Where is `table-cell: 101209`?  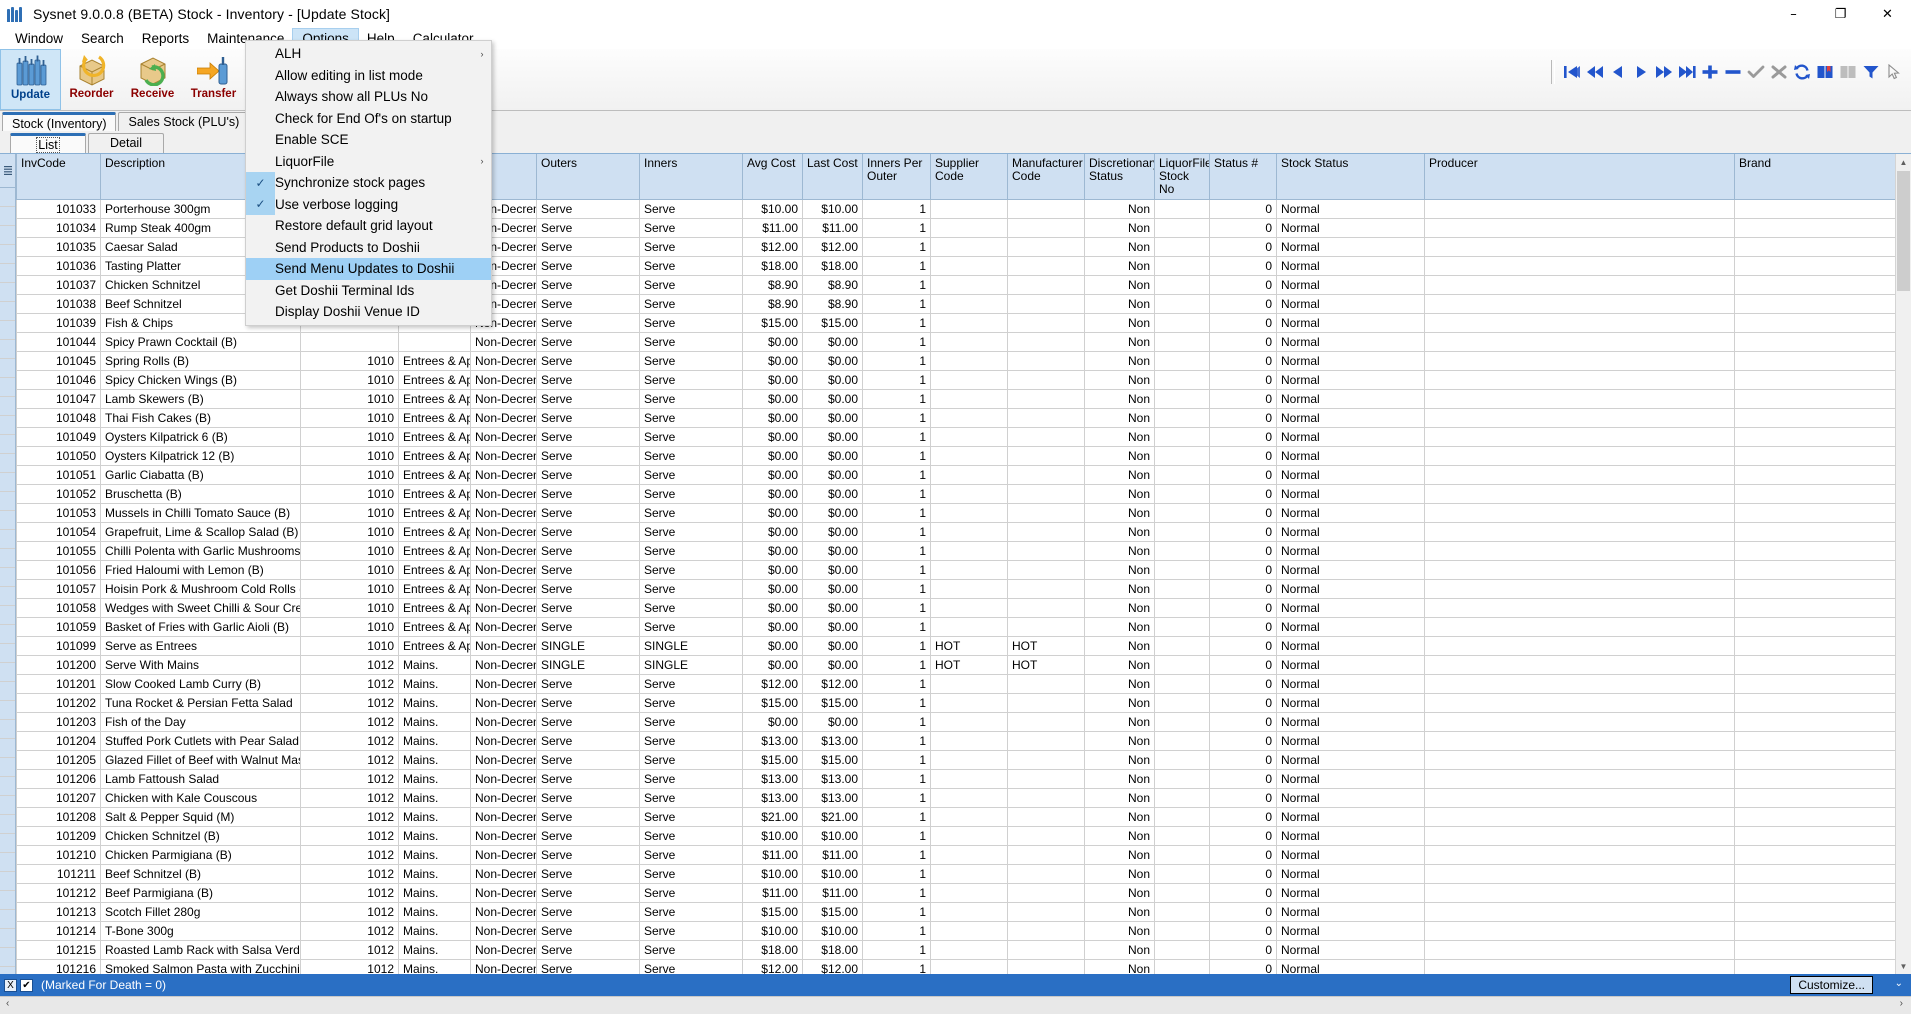
table-cell: 101209 is located at coordinates (58, 836).